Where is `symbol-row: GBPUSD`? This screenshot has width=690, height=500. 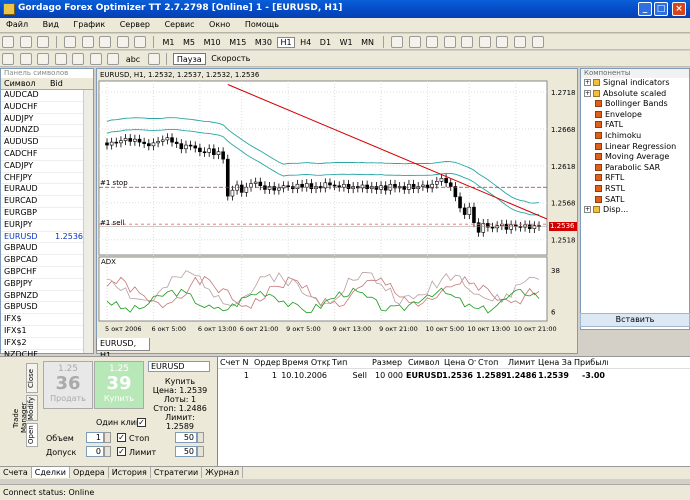 symbol-row: GBPUSD is located at coordinates (47, 308).